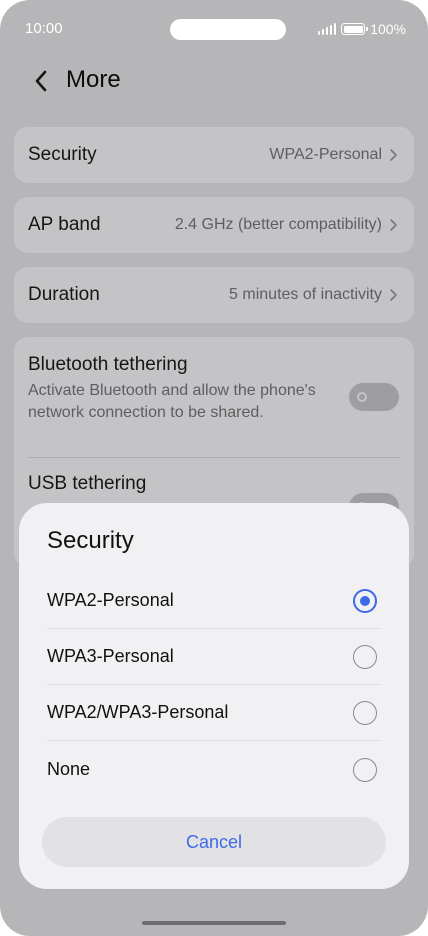  What do you see at coordinates (214, 657) in the screenshot?
I see `option-wpa3-personal: WPA3-Personal` at bounding box center [214, 657].